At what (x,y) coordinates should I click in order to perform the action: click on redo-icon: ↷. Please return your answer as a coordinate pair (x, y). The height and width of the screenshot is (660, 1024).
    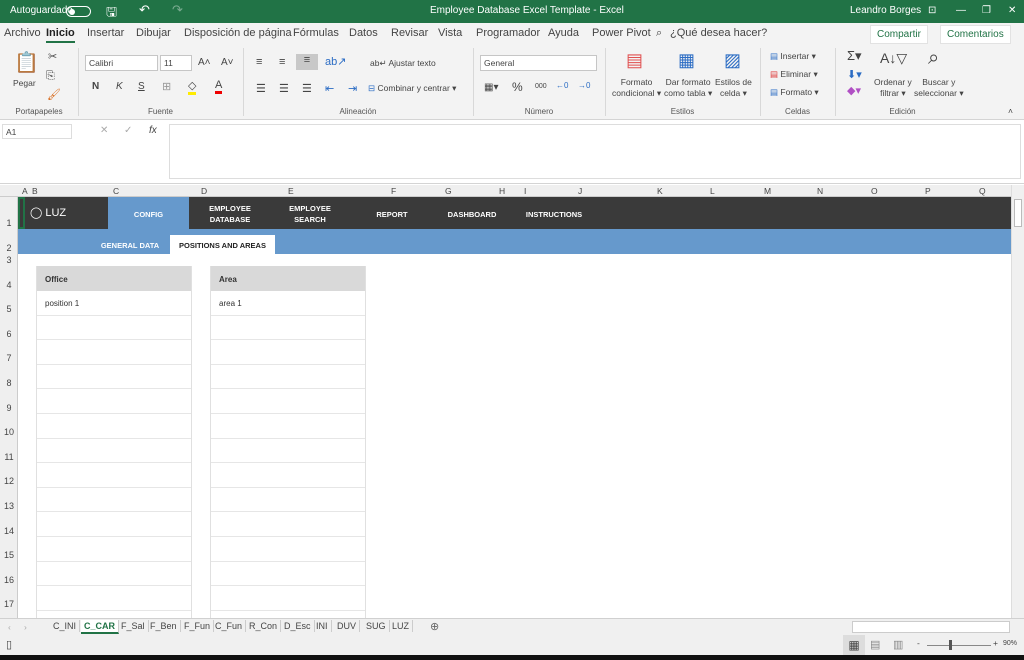
    Looking at the image, I should click on (177, 10).